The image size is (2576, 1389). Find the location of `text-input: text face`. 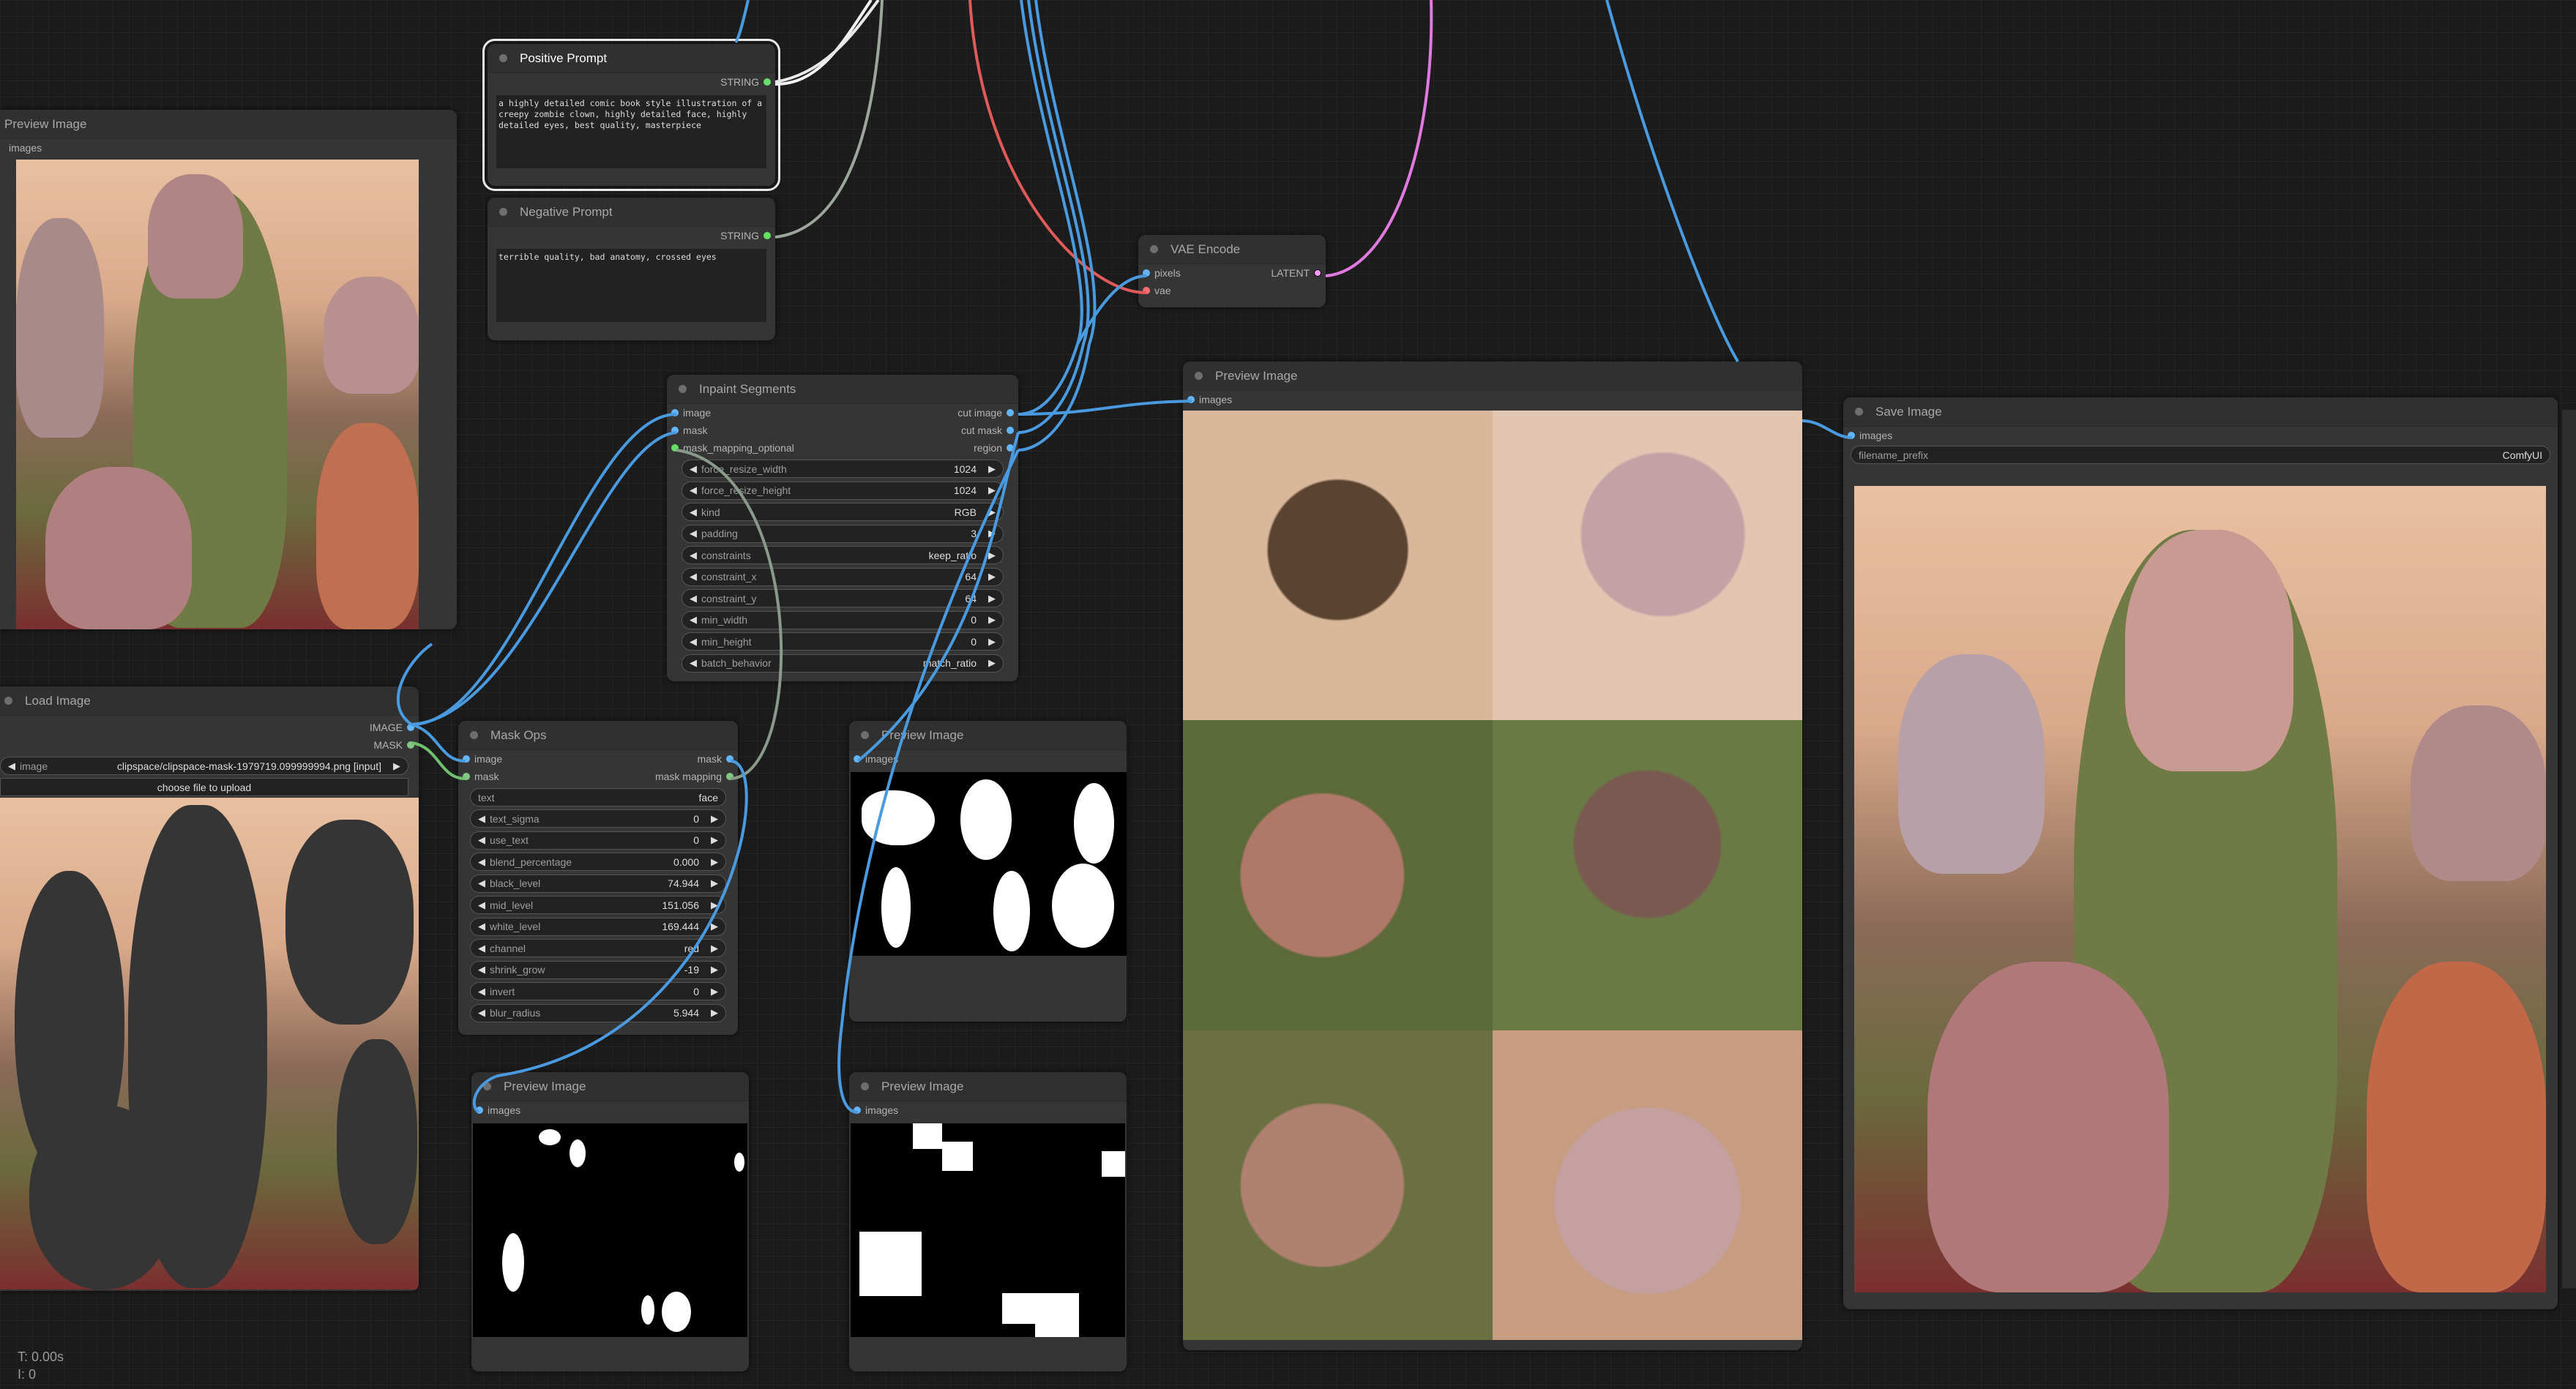

text-input: text face is located at coordinates (598, 797).